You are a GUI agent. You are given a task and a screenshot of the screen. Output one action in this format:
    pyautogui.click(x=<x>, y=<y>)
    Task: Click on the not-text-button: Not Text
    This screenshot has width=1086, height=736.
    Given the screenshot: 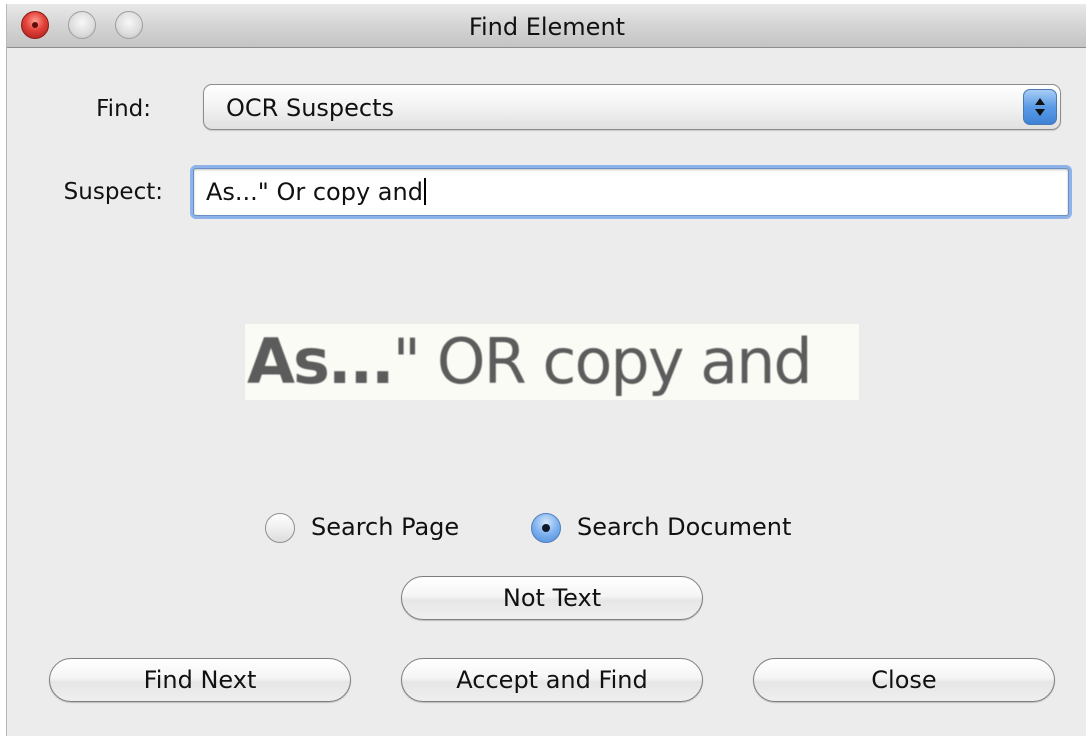 What is the action you would take?
    pyautogui.click(x=552, y=598)
    